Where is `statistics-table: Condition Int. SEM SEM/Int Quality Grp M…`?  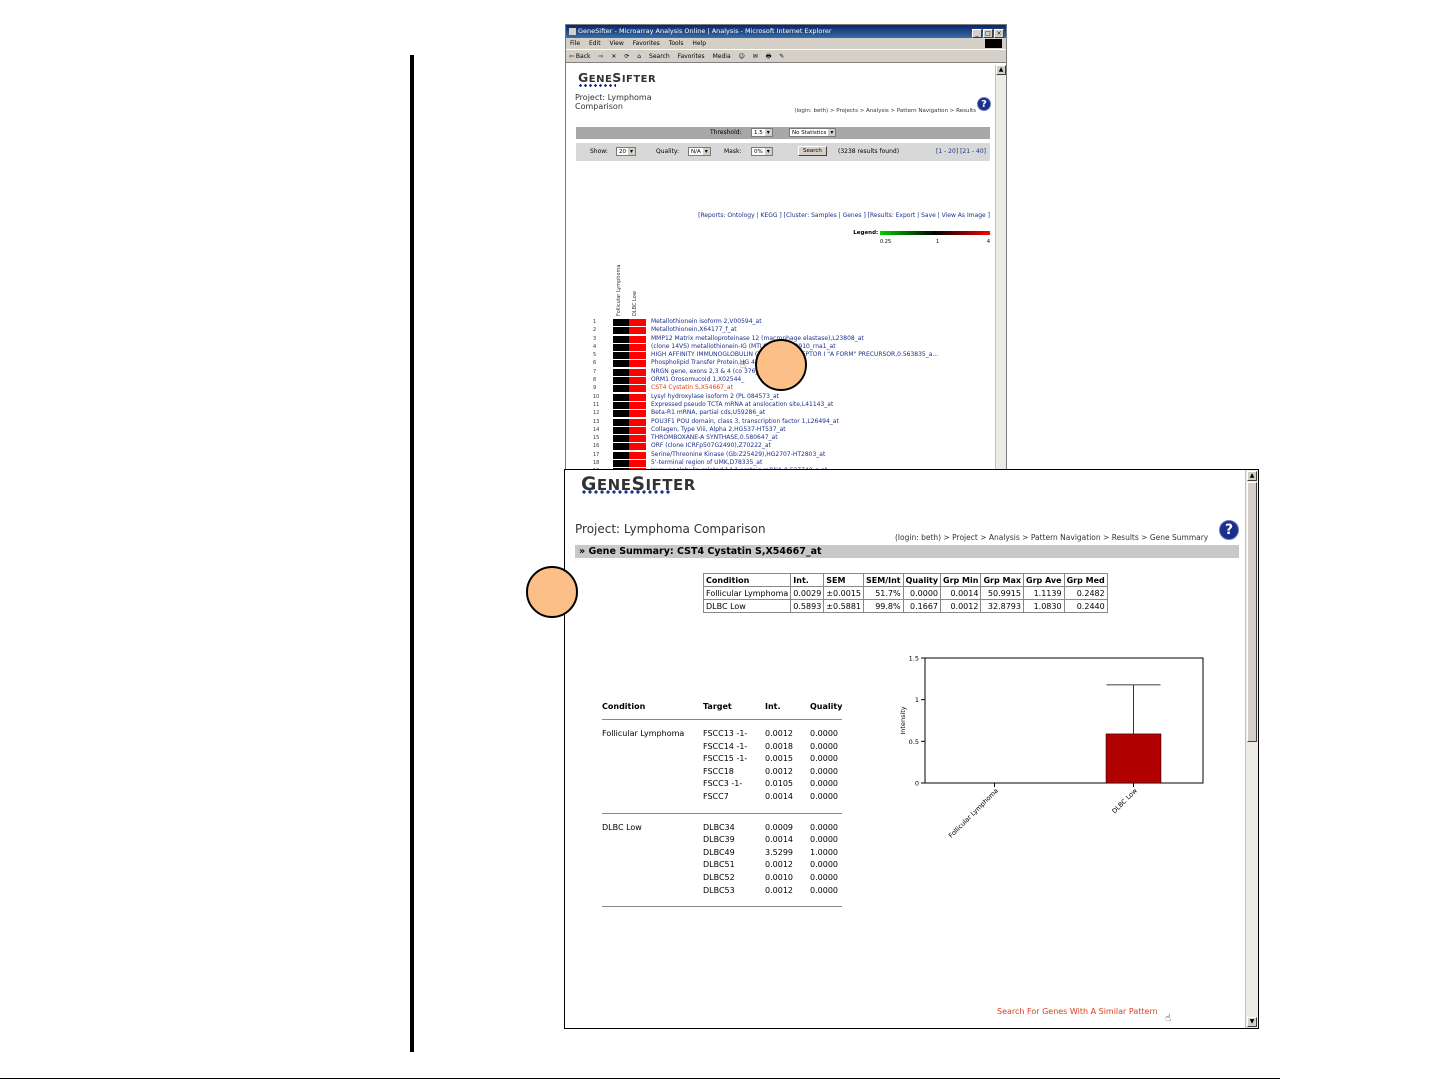
statistics-table: Condition Int. SEM SEM/Int Quality Grp M… is located at coordinates (905, 593).